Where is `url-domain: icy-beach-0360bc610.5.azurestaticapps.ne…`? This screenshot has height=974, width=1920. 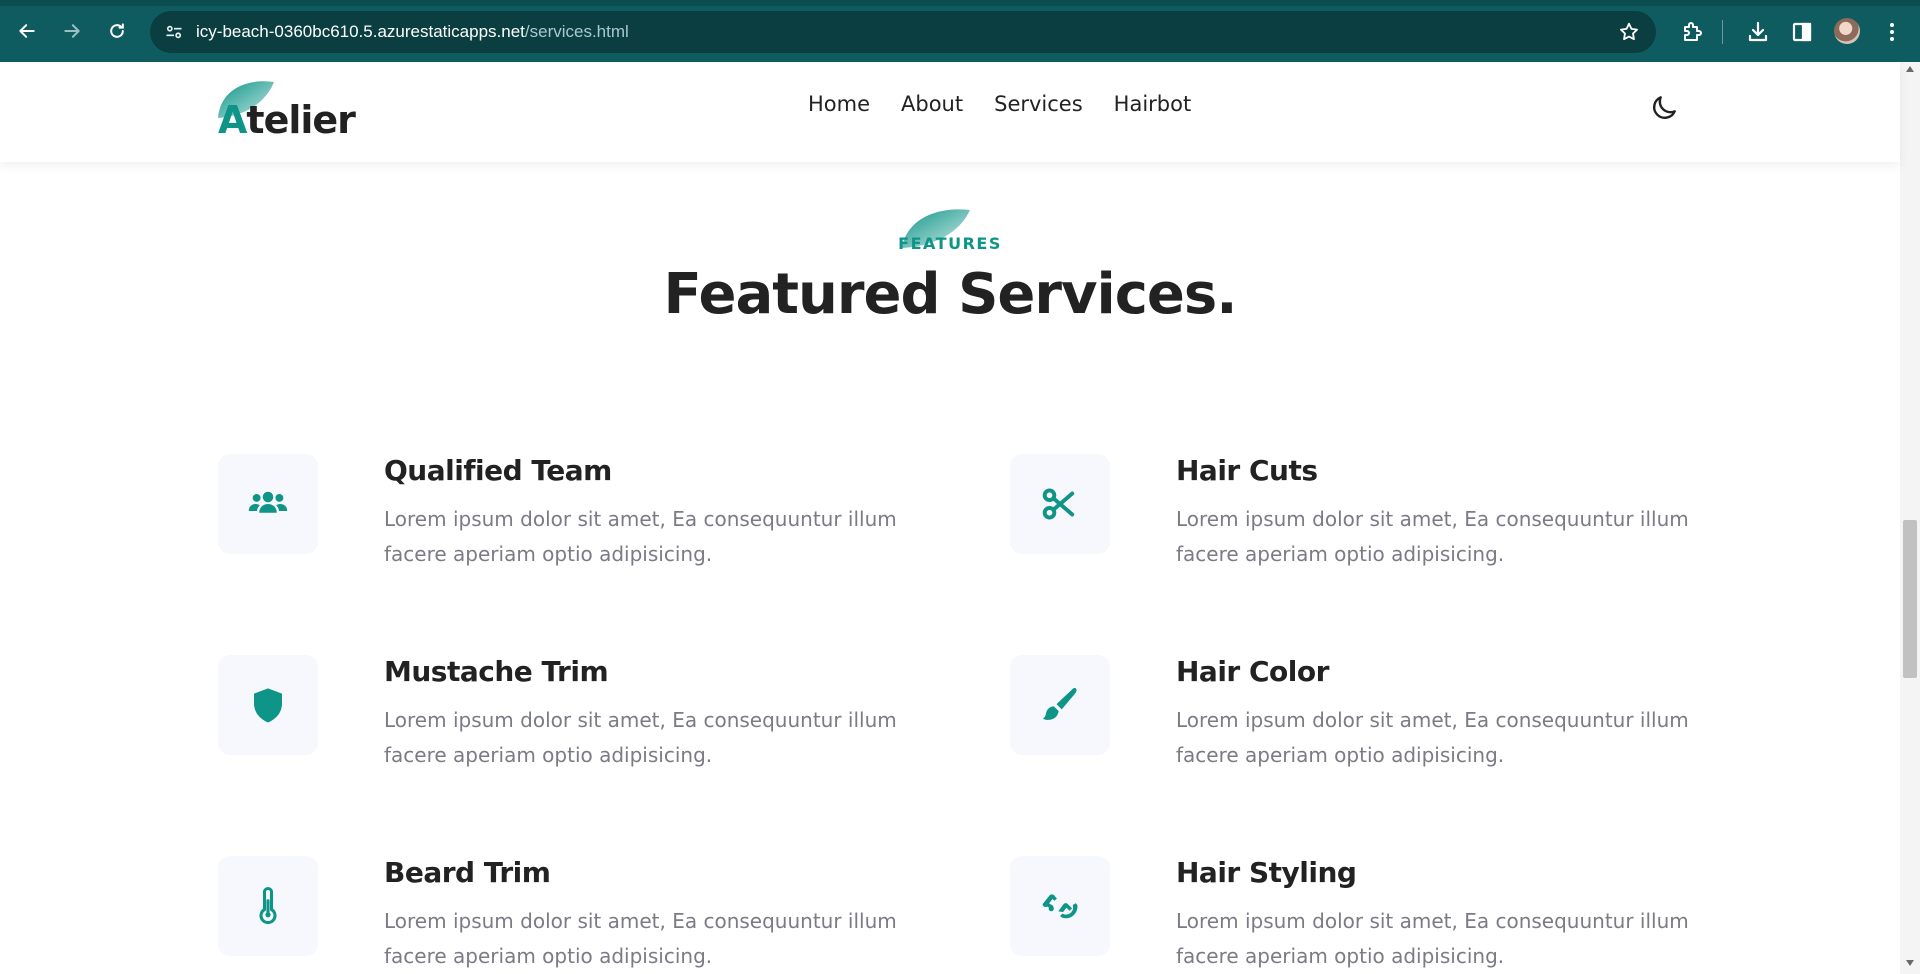 url-domain: icy-beach-0360bc610.5.azurestaticapps.ne… is located at coordinates (360, 31).